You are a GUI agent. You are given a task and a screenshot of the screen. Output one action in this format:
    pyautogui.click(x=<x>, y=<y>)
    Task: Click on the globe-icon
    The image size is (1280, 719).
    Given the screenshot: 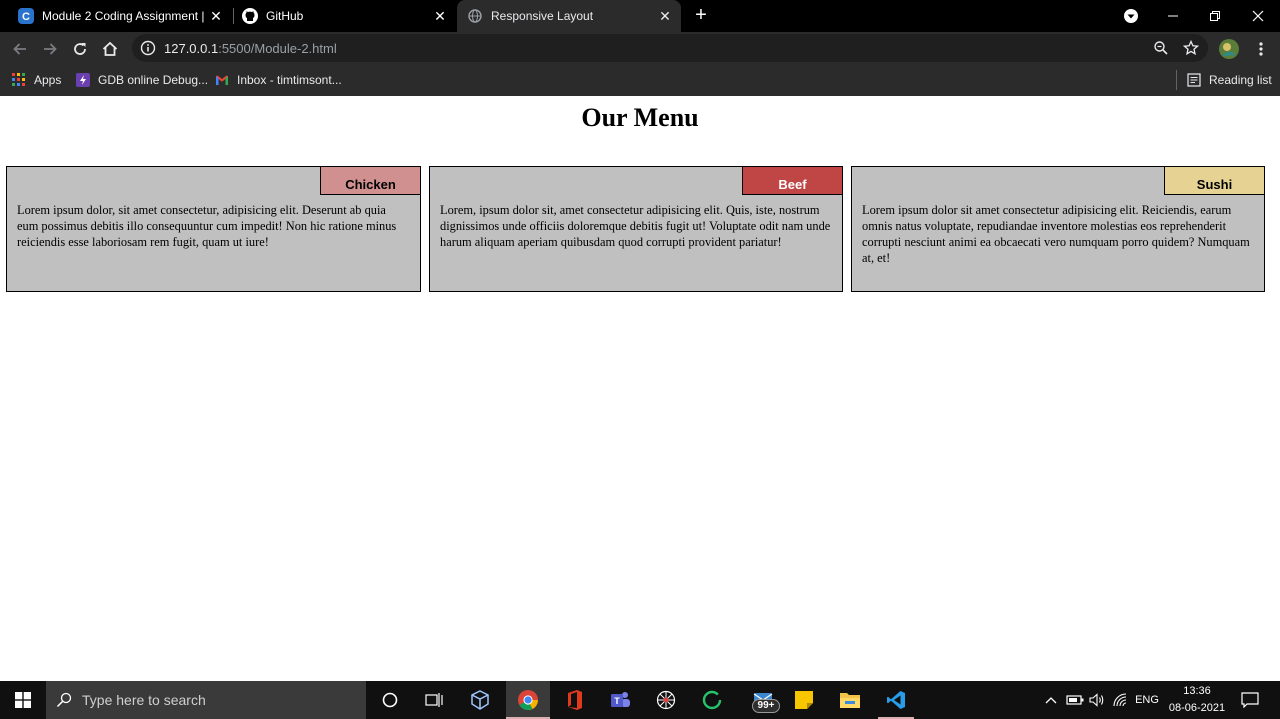 What is the action you would take?
    pyautogui.click(x=475, y=16)
    